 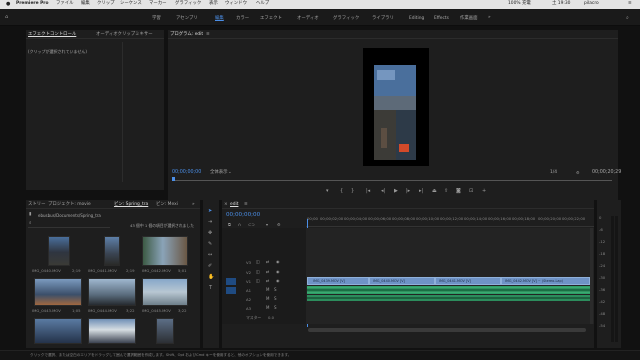 I want to click on clip: IMG_0441.MOV [V], so click(x=468, y=281).